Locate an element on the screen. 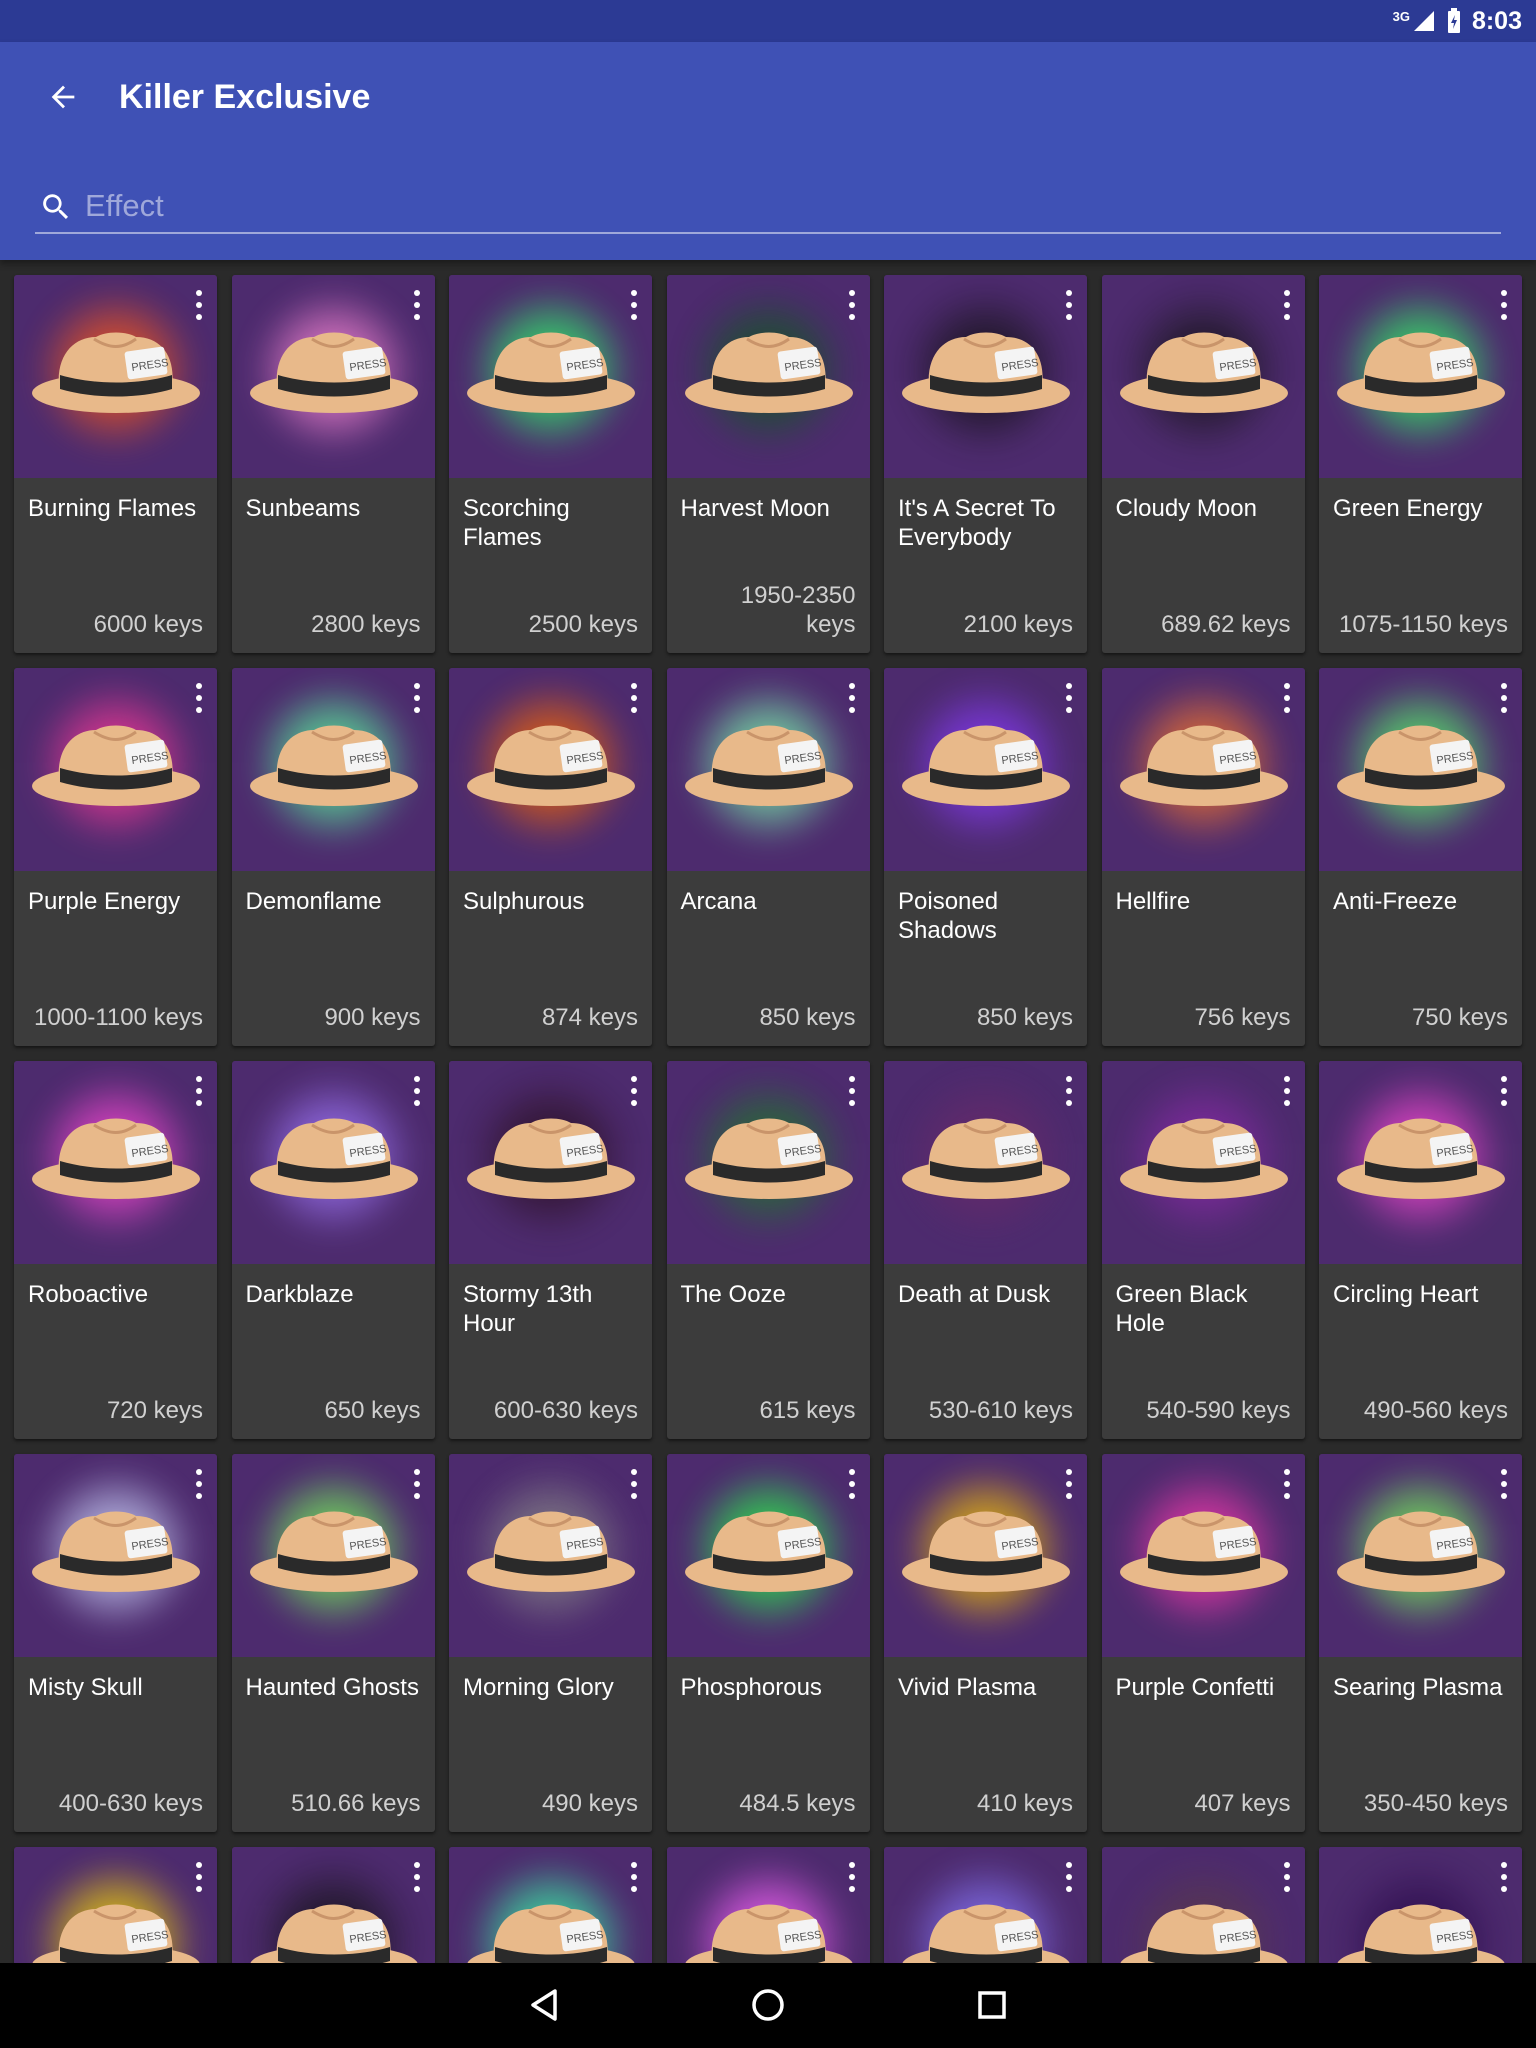 The height and width of the screenshot is (2048, 1536). effect-card: PRESS Harvest Moon 1950-2350 keys is located at coordinates (768, 464).